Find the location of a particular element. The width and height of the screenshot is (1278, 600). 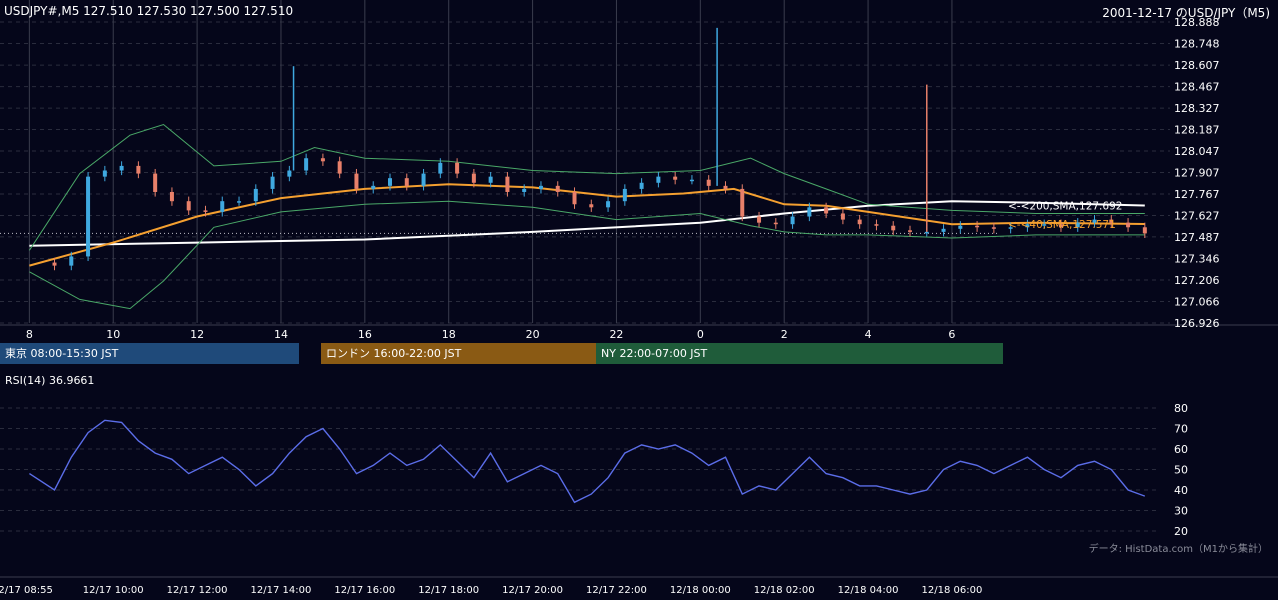

price-x-tick-label: 6 is located at coordinates (951, 334).